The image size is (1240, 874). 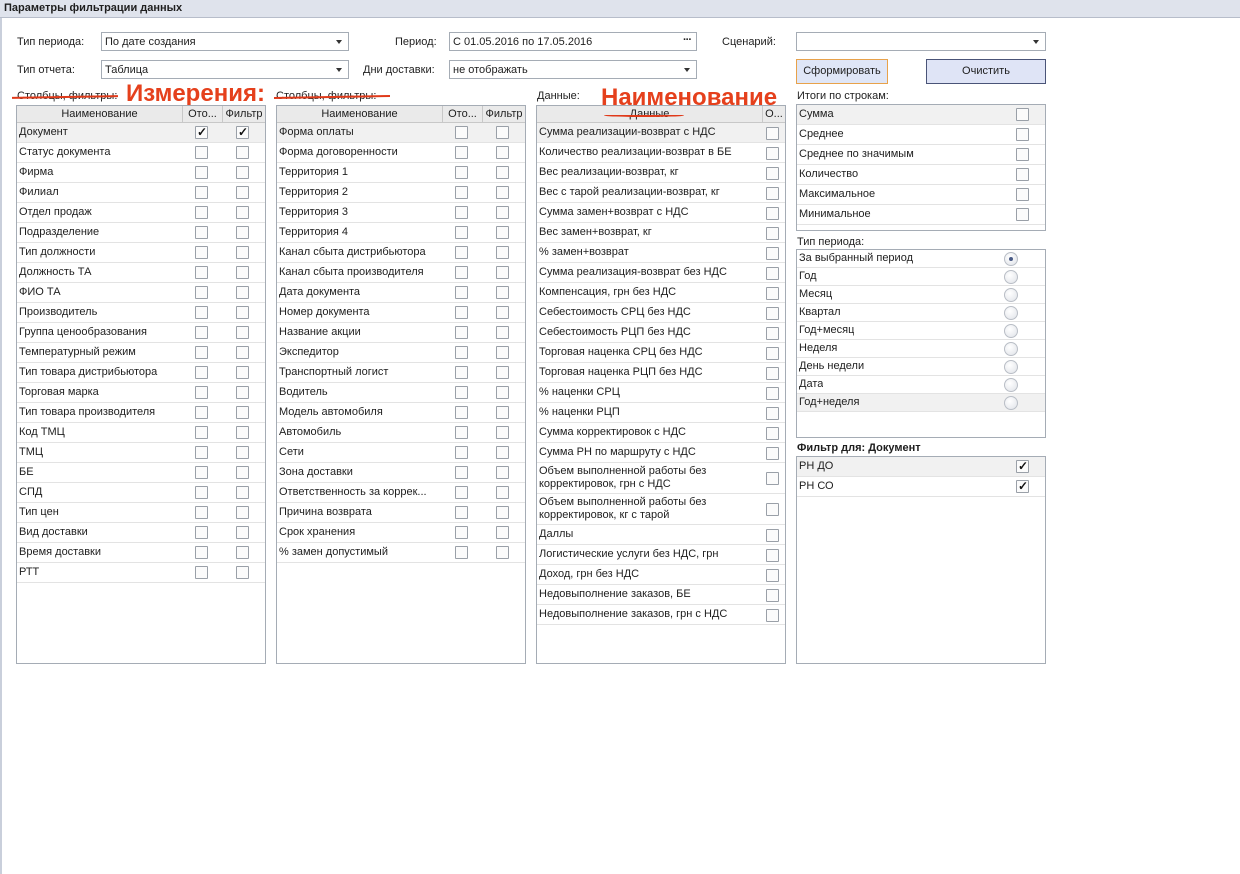 I want to click on delivery-days-select: не отображать, so click(x=573, y=69).